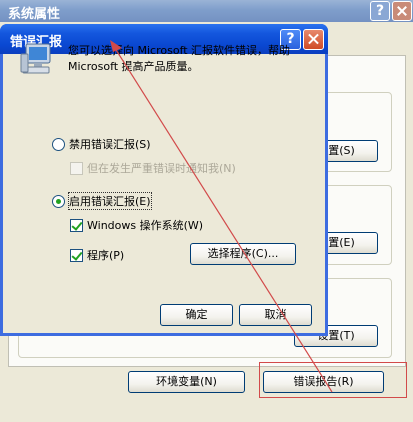 This screenshot has width=413, height=422. What do you see at coordinates (58, 144) in the screenshot?
I see `disable-reporting-radio` at bounding box center [58, 144].